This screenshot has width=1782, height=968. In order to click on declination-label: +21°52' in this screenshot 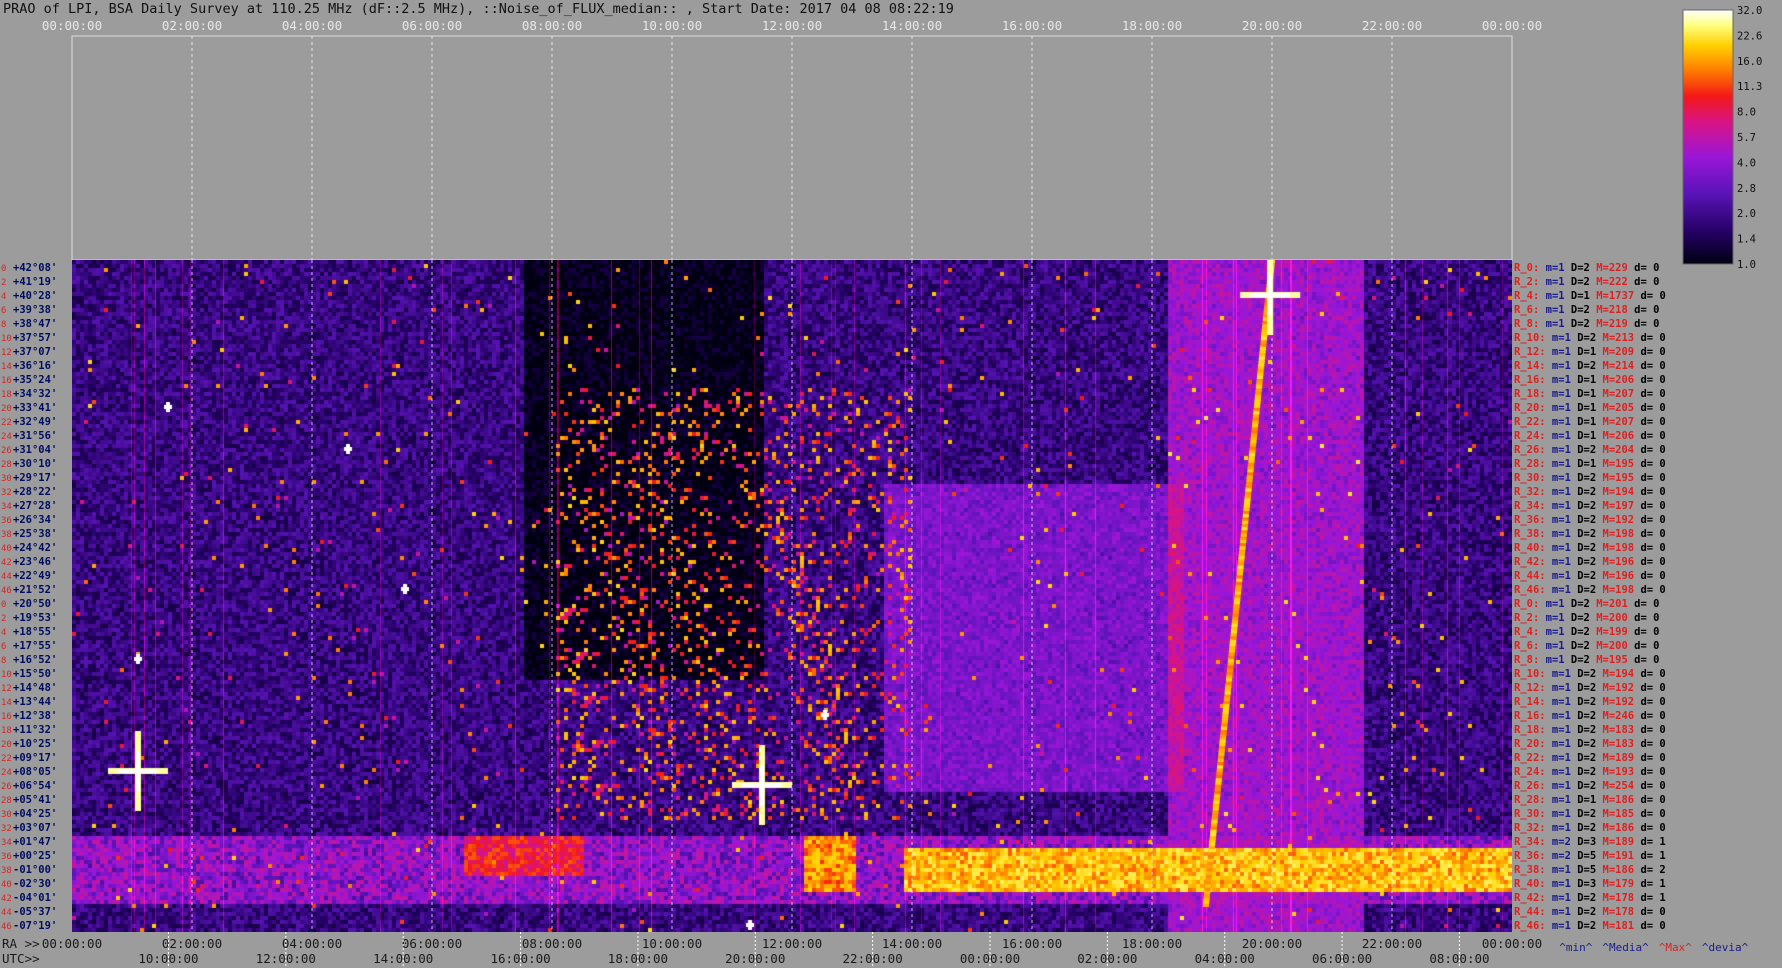, I will do `click(35, 590)`.